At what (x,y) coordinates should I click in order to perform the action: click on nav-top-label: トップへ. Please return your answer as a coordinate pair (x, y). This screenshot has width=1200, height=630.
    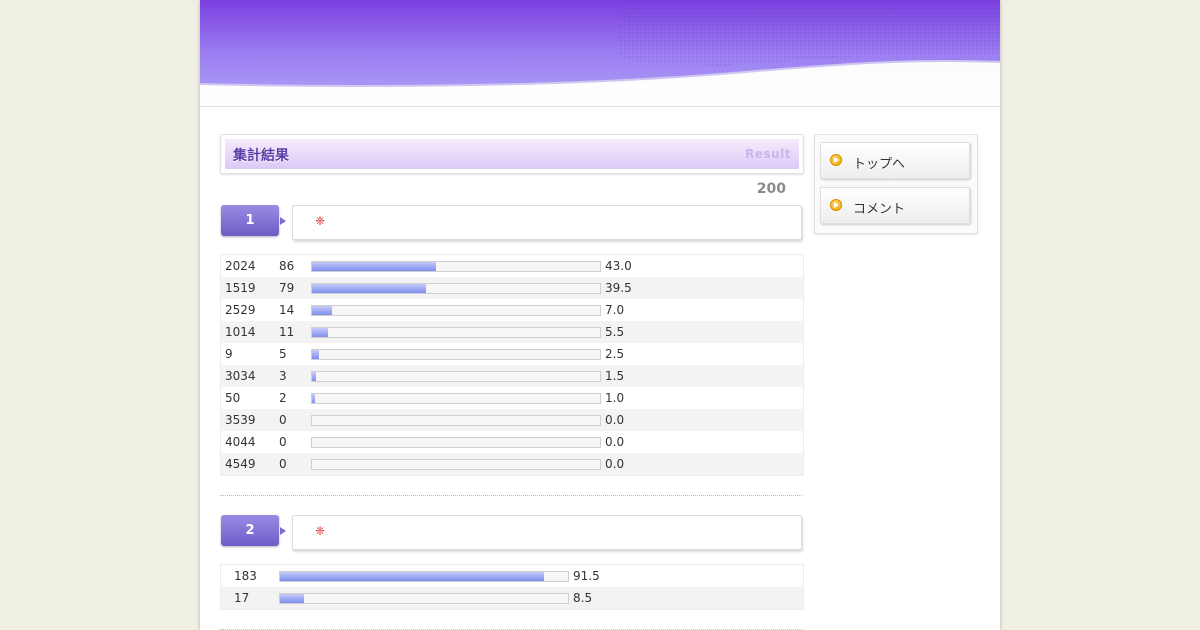
    Looking at the image, I should click on (879, 164).